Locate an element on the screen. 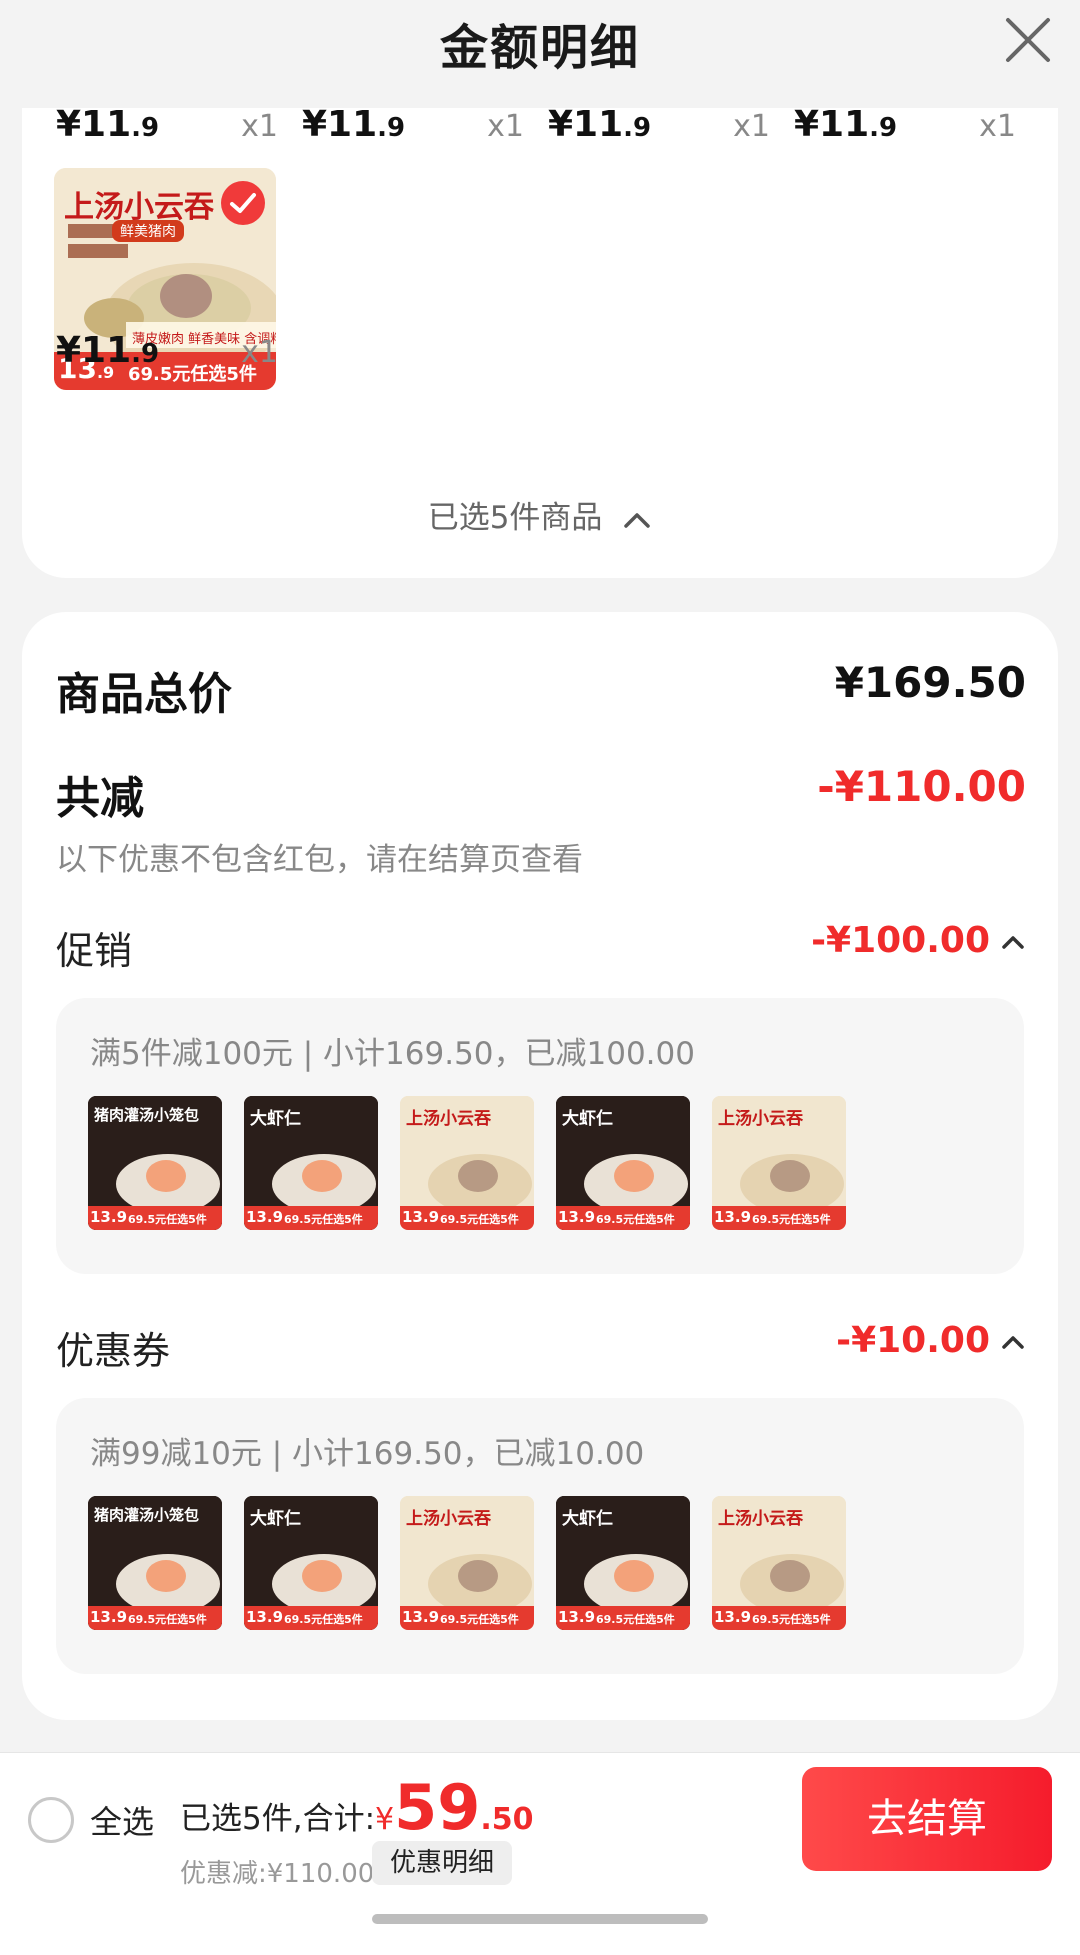  bottom-bar: 全选 已选5件,合计:¥59.50 优惠减:¥110.00 优惠明细 去结算 is located at coordinates (540, 1853).